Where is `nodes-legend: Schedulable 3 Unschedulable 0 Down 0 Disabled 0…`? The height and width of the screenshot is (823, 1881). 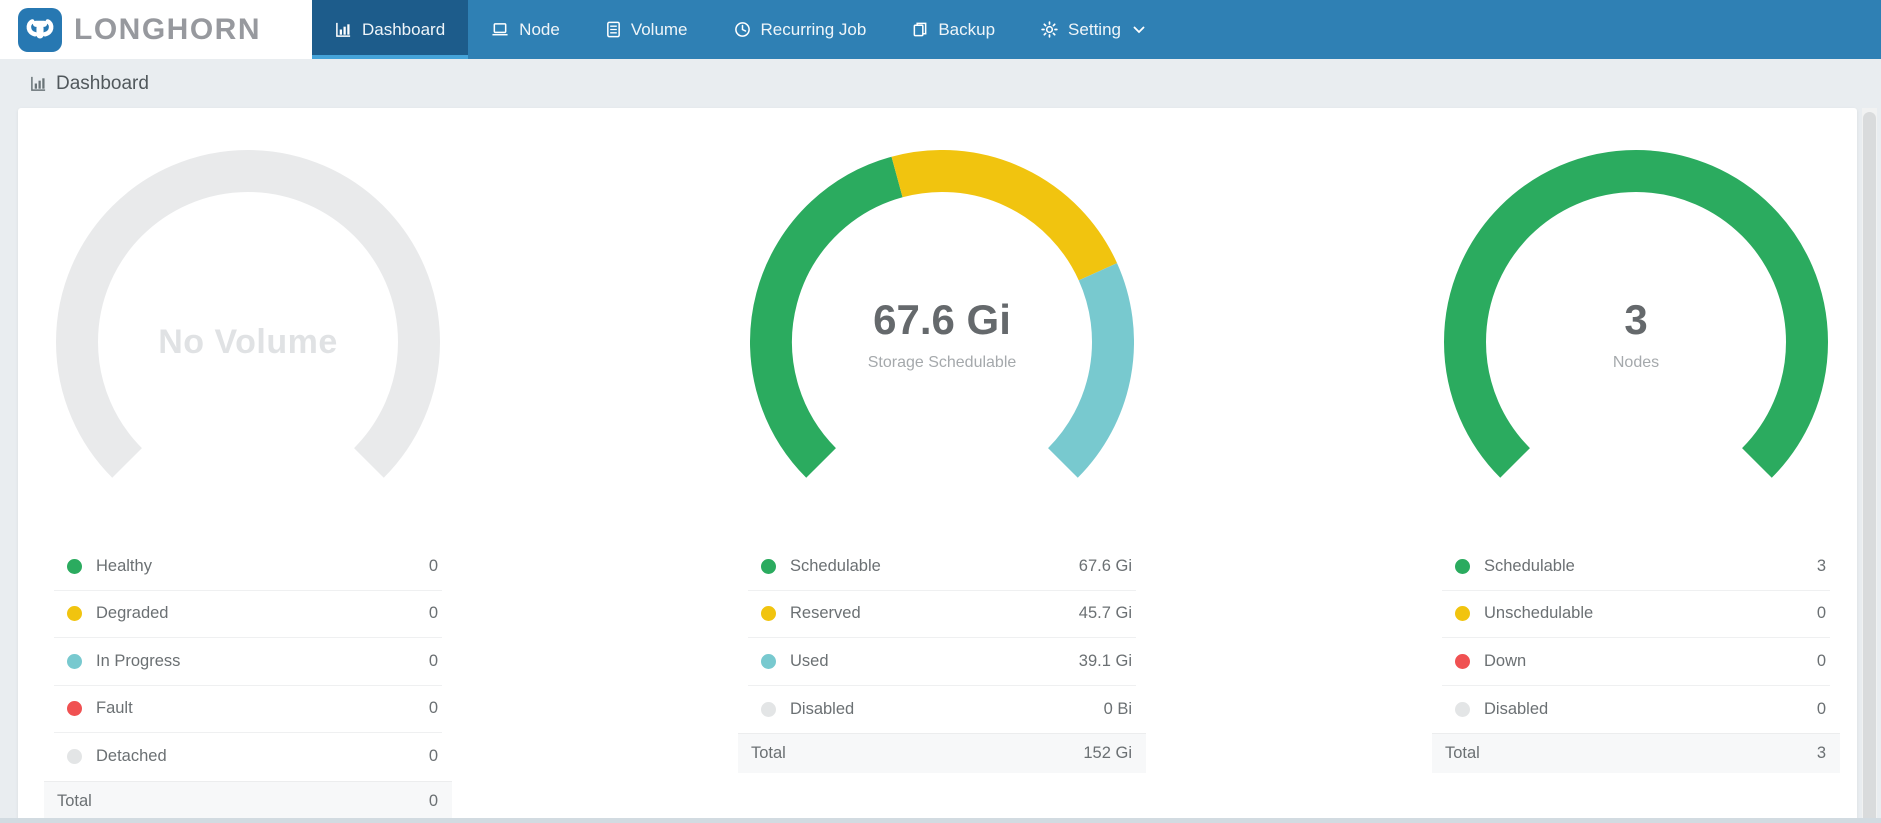 nodes-legend: Schedulable 3 Unschedulable 0 Down 0 Disabled 0… is located at coordinates (1636, 658).